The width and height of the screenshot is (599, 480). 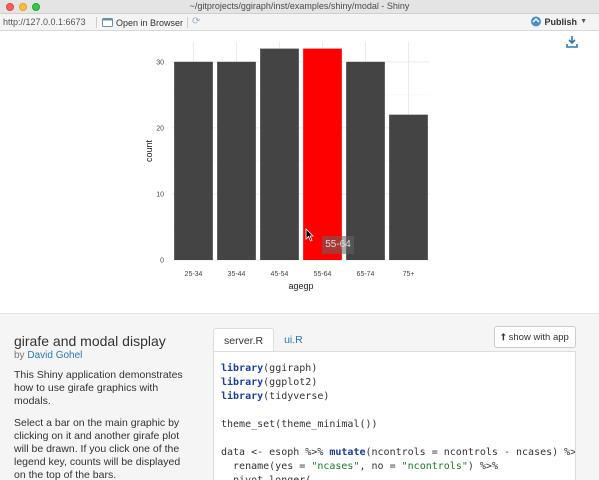 What do you see at coordinates (535, 21) in the screenshot?
I see `publish-icon` at bounding box center [535, 21].